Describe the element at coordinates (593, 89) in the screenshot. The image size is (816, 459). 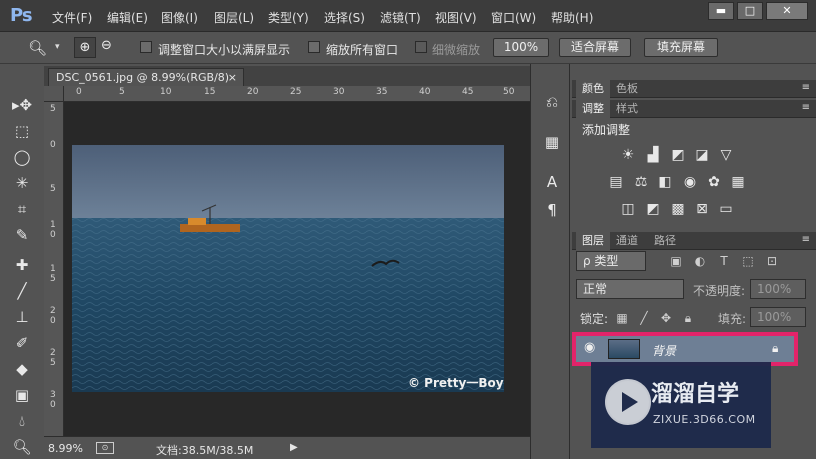
I see `tab-color: 颜色` at that location.